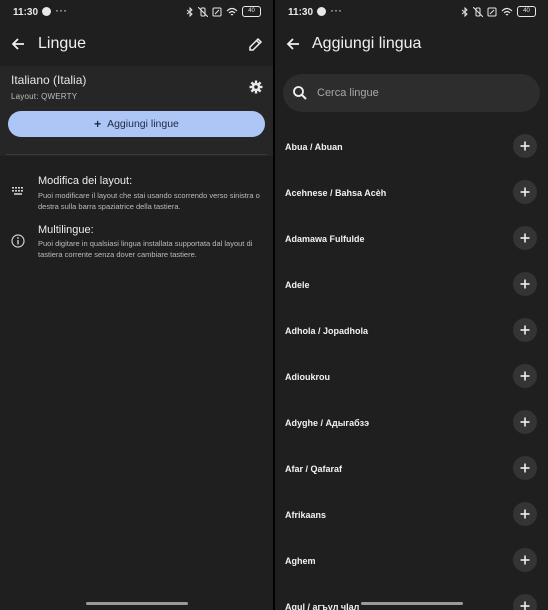 Image resolution: width=548 pixels, height=610 pixels. I want to click on language-name: Agul / агъул чIал, so click(322, 606).